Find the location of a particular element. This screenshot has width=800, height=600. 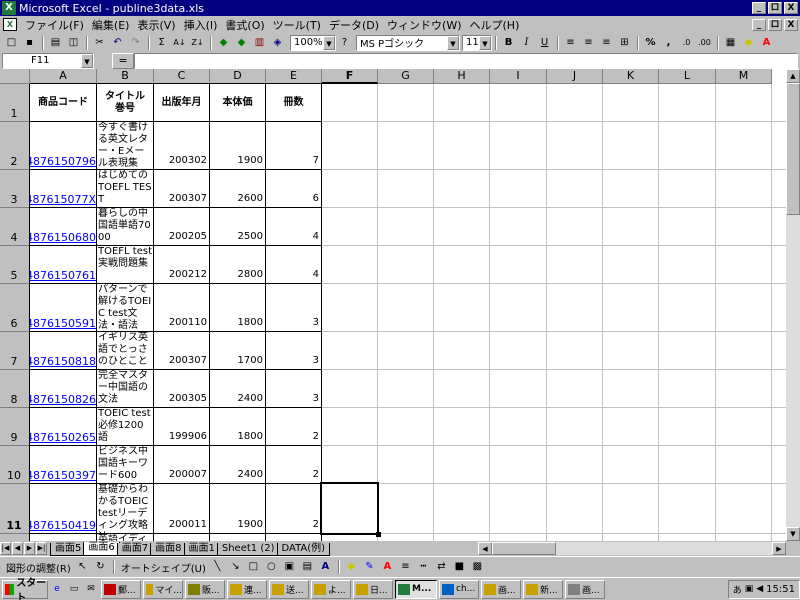

pub-date-cell: 200011 is located at coordinates (181, 508).